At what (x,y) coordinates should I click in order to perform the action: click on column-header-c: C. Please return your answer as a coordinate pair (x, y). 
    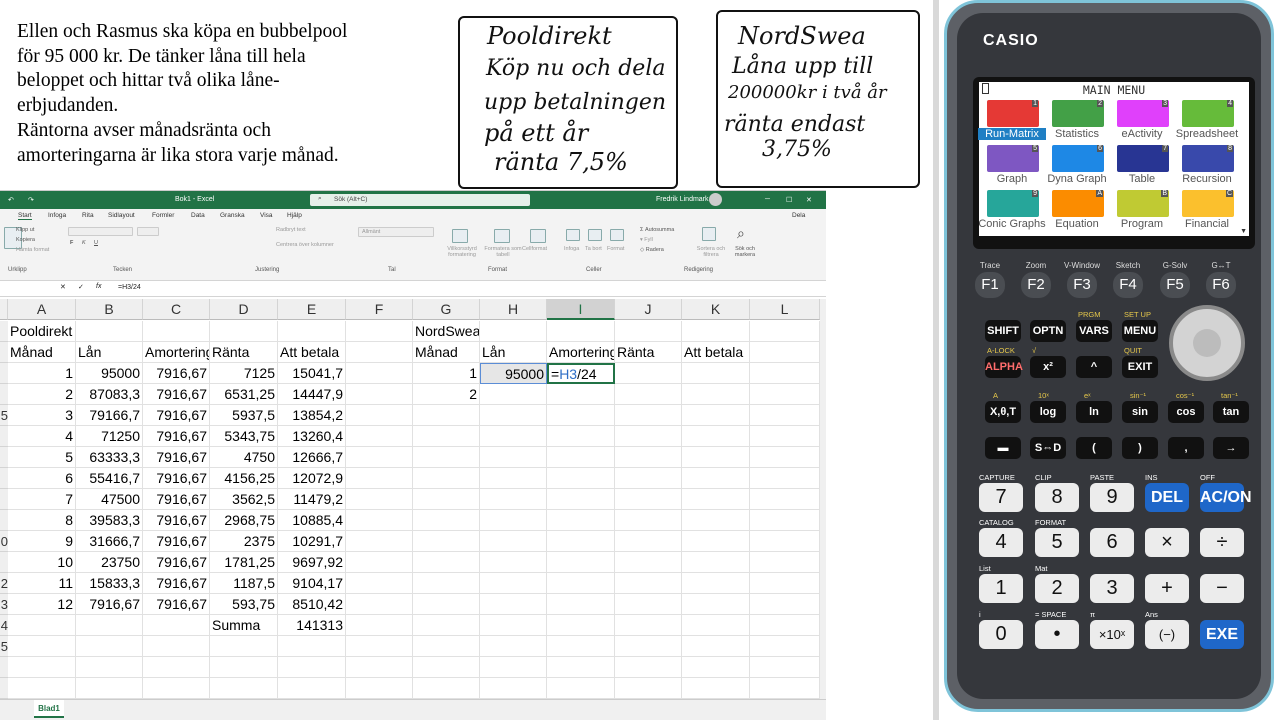
    Looking at the image, I should click on (176, 309).